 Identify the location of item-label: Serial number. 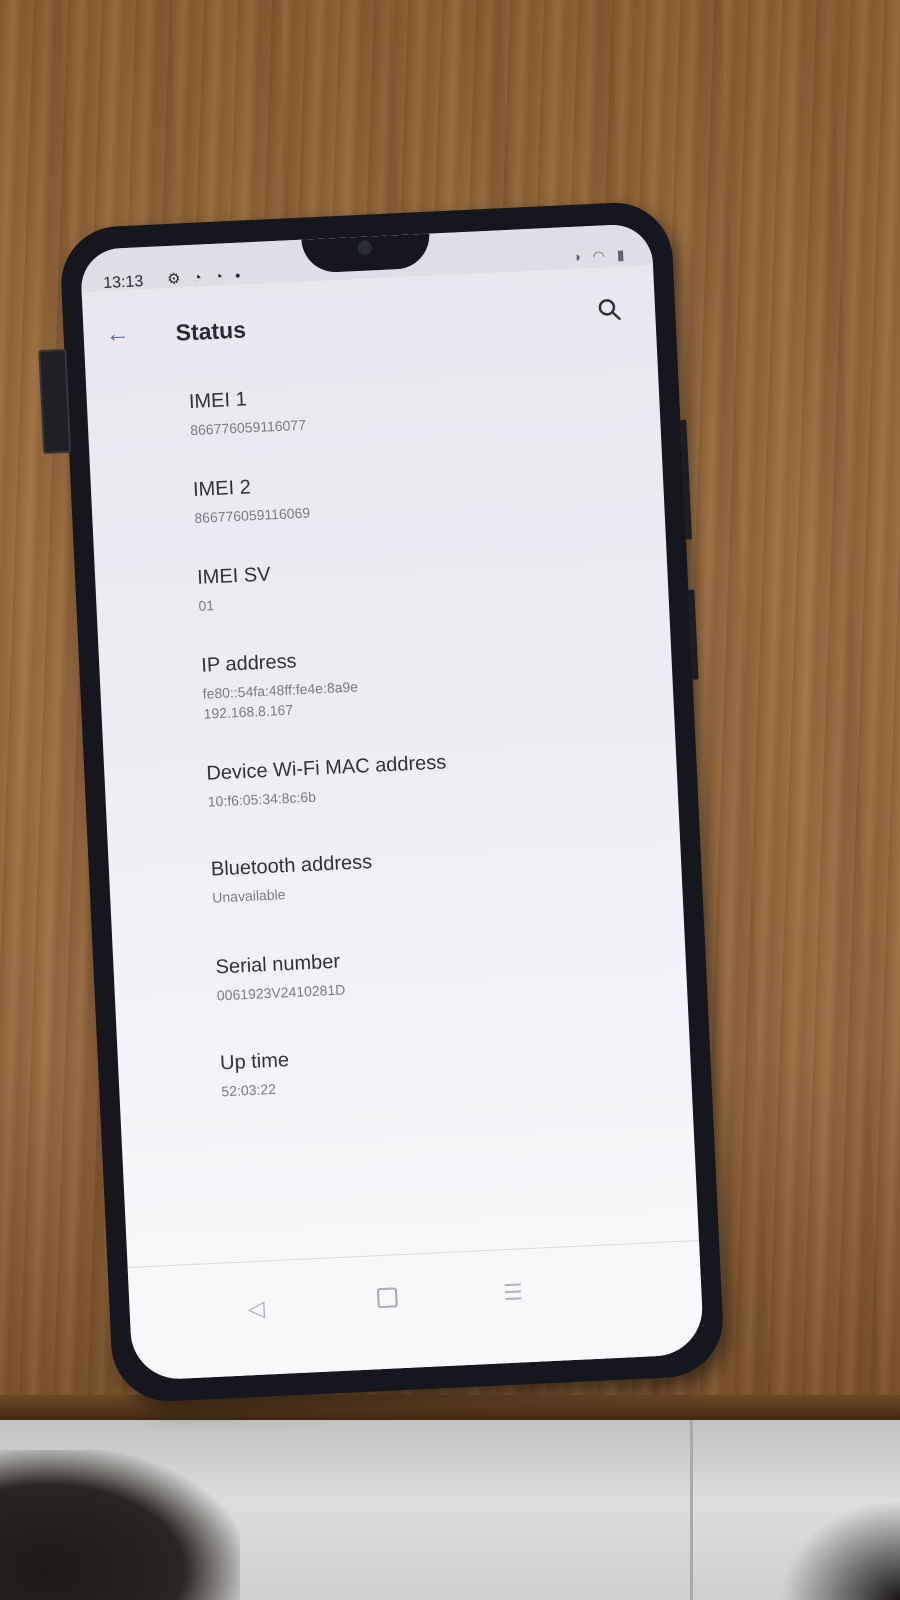
(278, 964).